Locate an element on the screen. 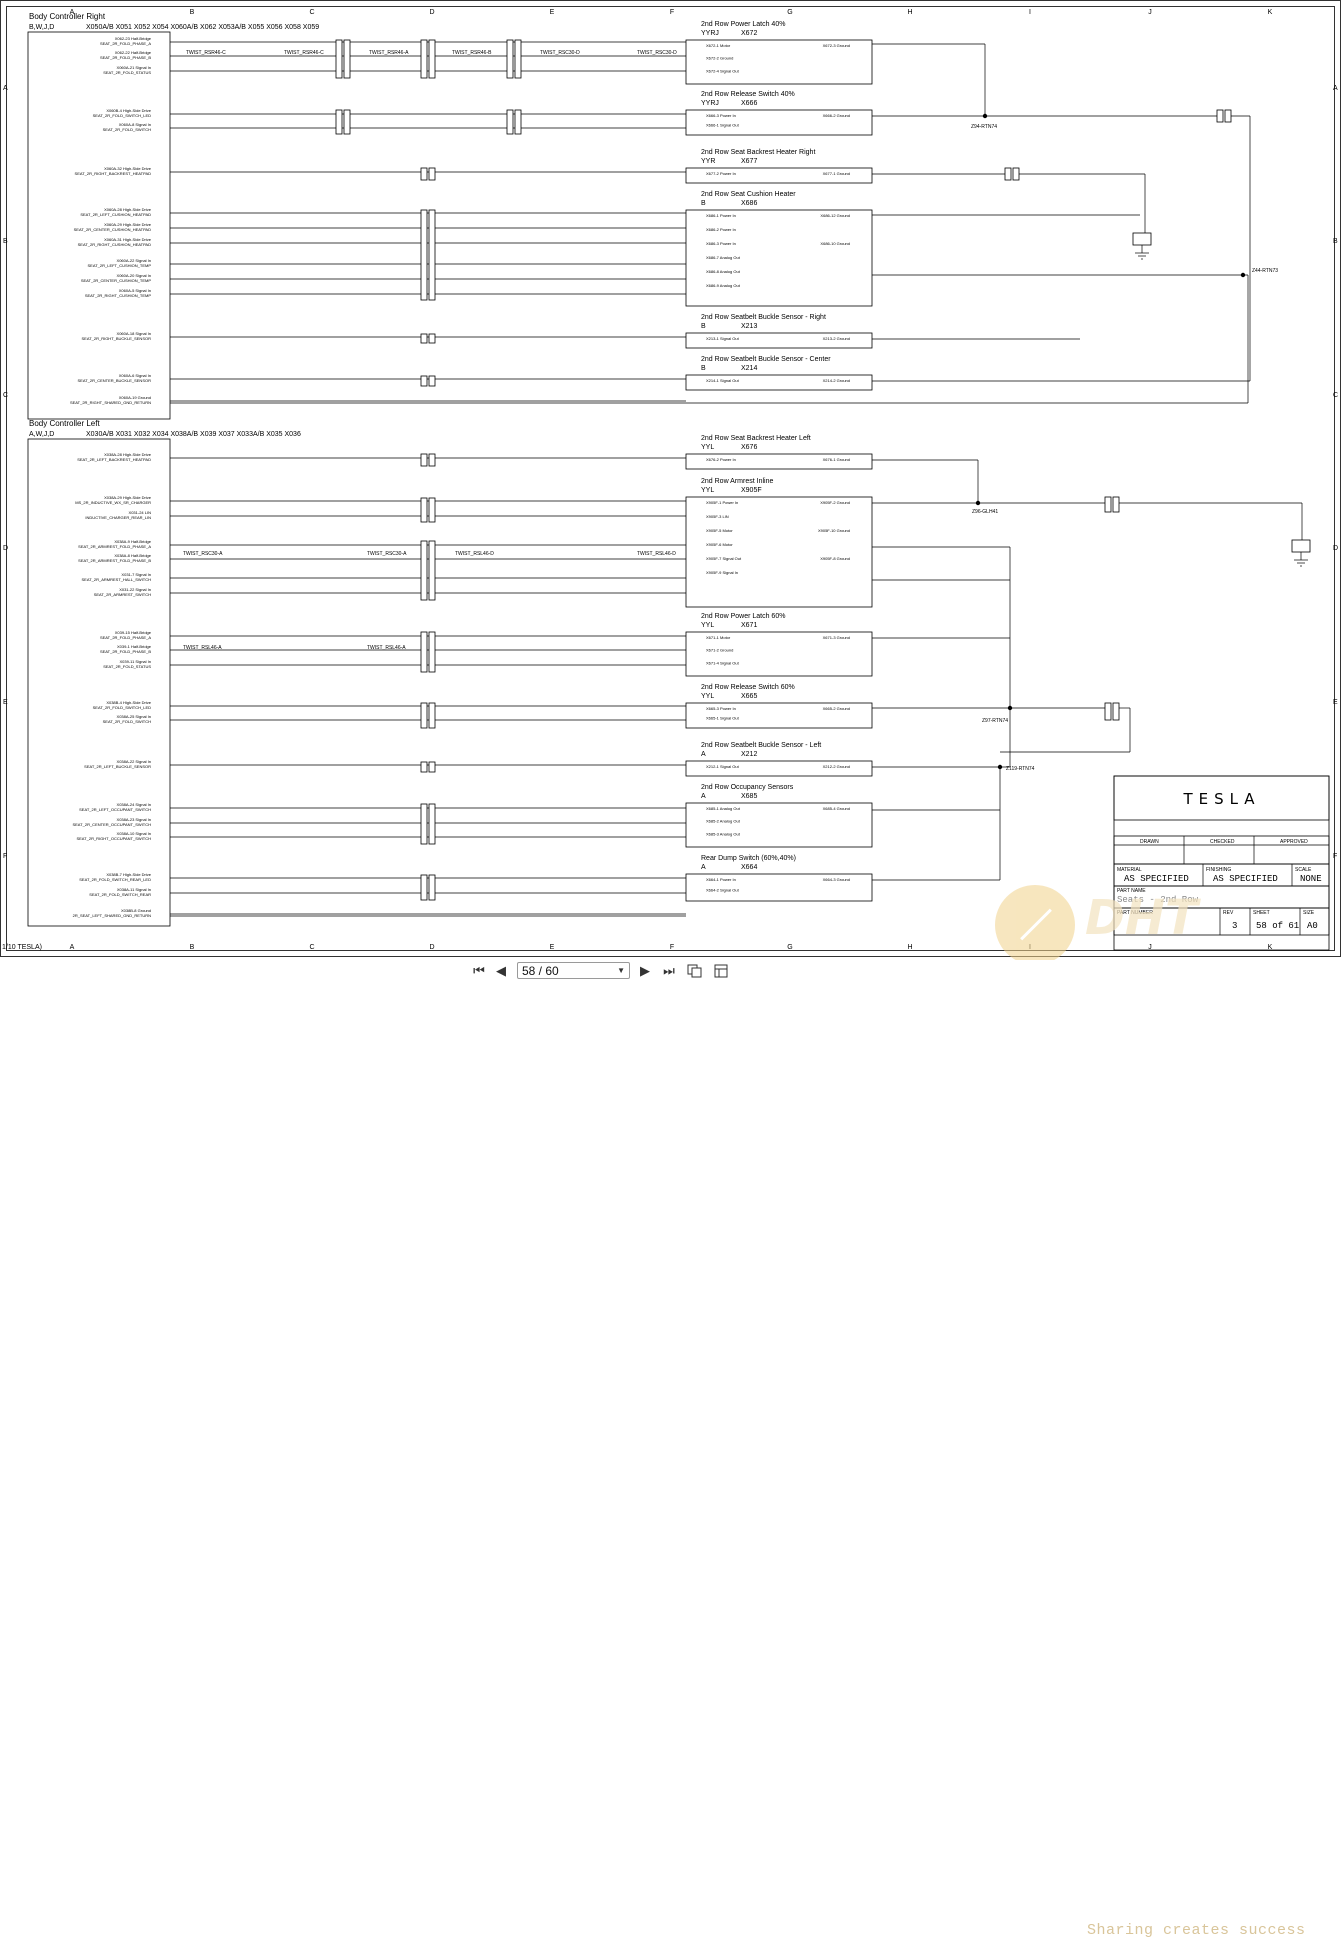 This screenshot has width=1341, height=1939. component-pin-right: X685-4 Ground is located at coordinates (836, 808).